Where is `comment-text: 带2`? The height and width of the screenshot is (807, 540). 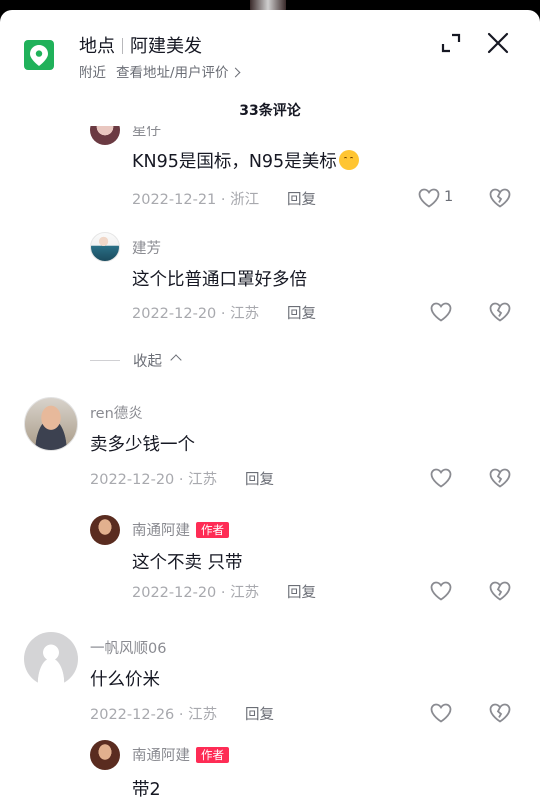
comment-text: 带2 is located at coordinates (146, 790).